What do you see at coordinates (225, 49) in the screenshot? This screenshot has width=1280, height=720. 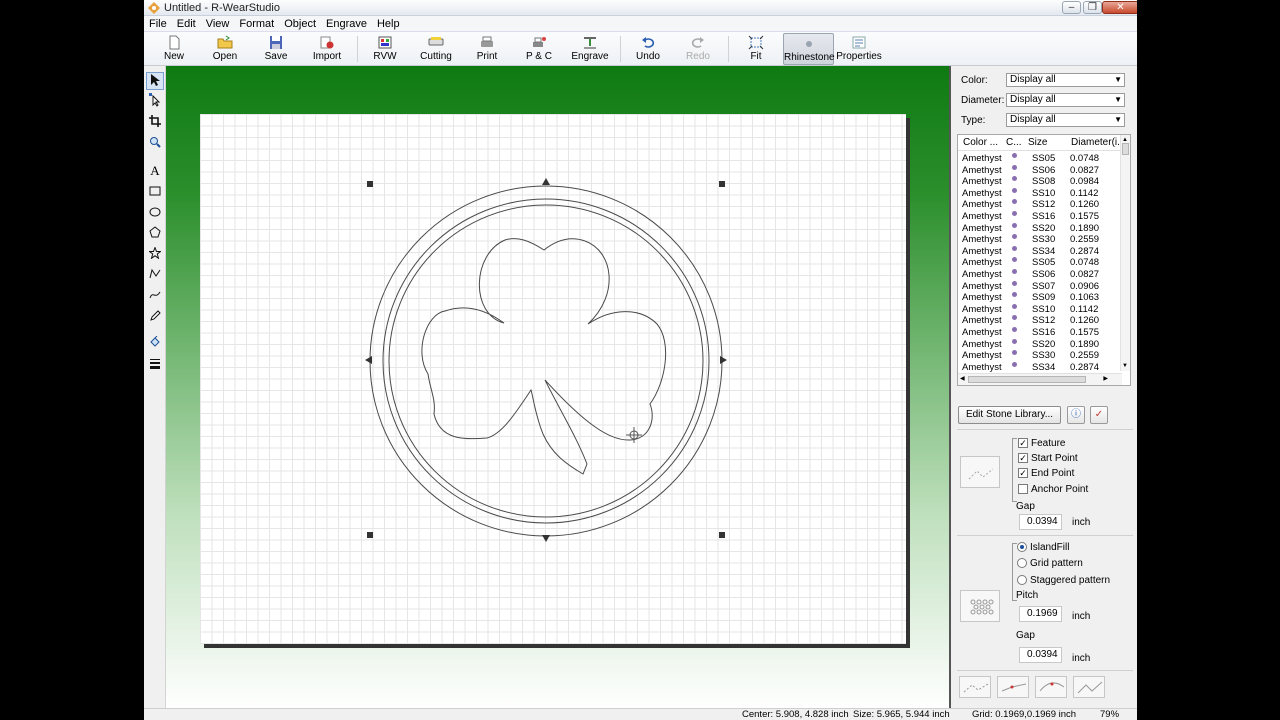 I see `open-button: Open` at bounding box center [225, 49].